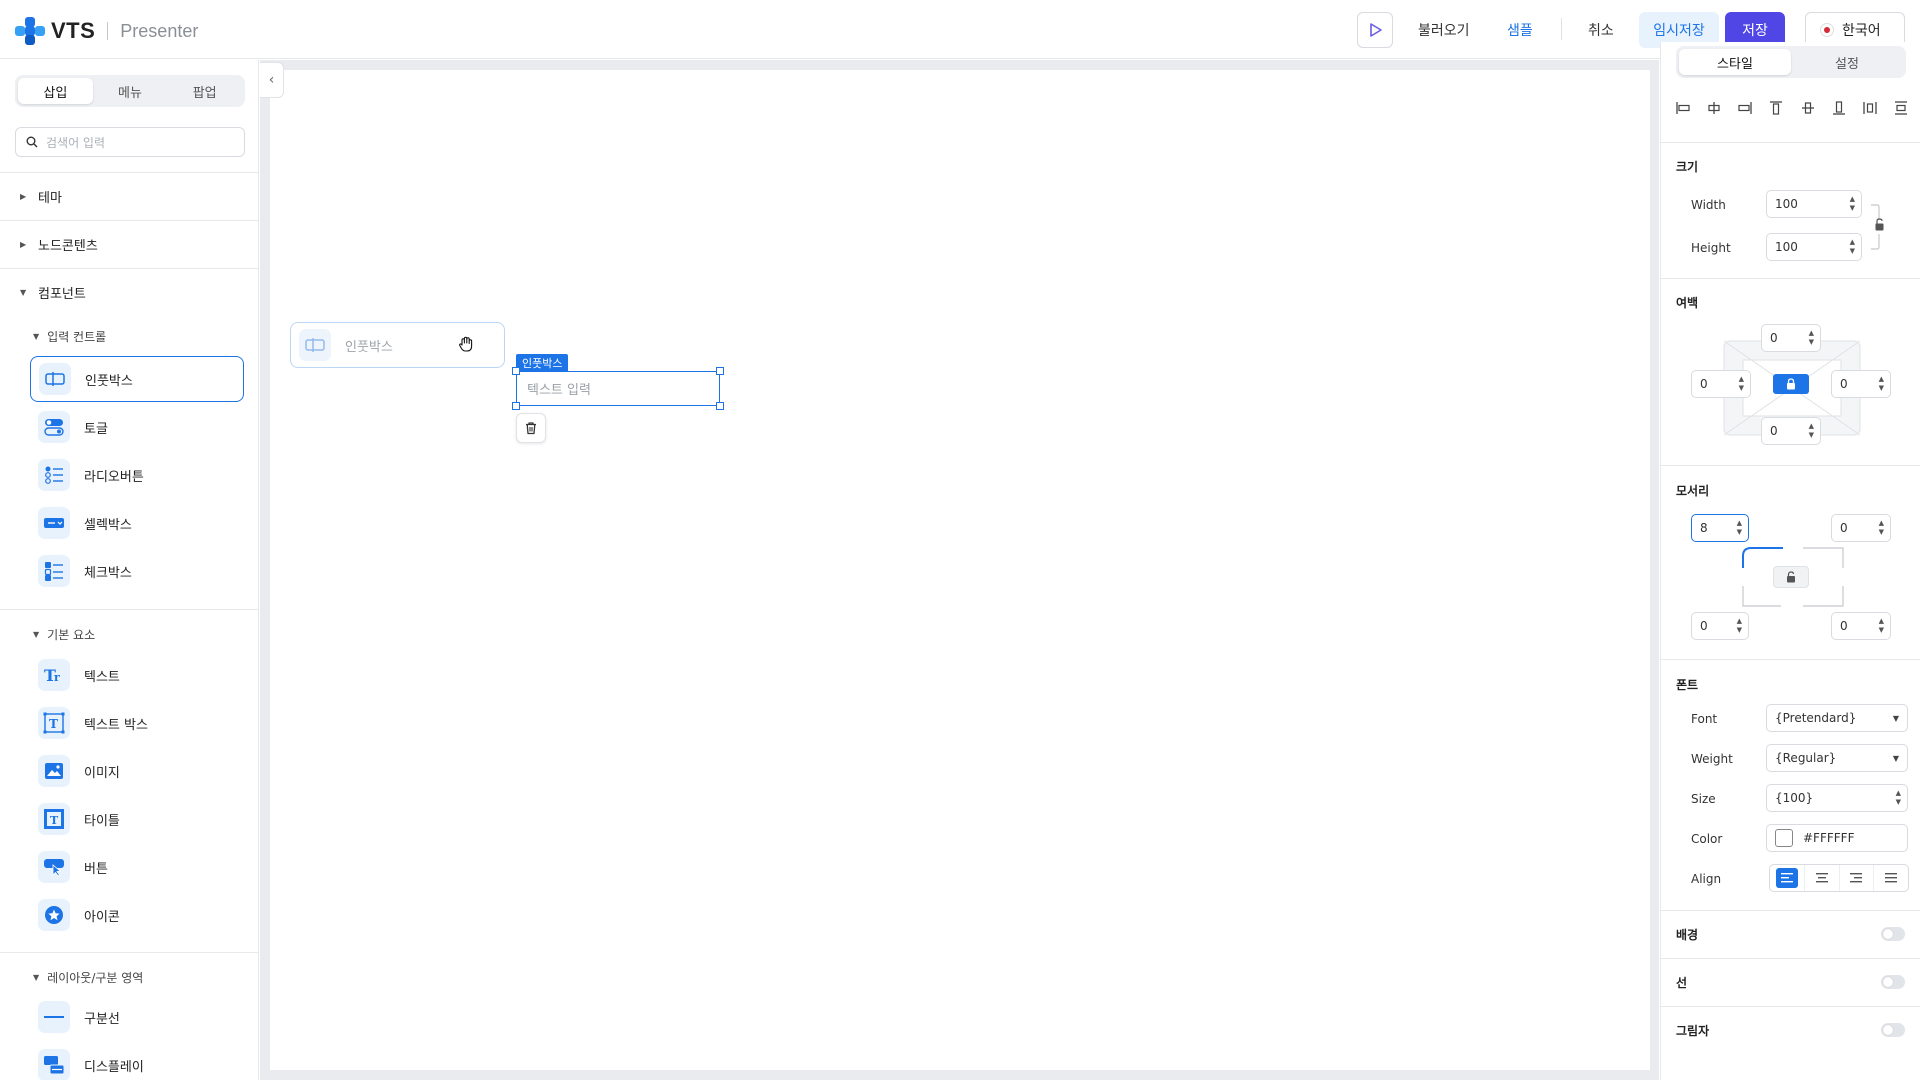 Image resolution: width=1920 pixels, height=1080 pixels. Describe the element at coordinates (1837, 758) in the screenshot. I see `font-weight-select: {Regular} ▼` at that location.